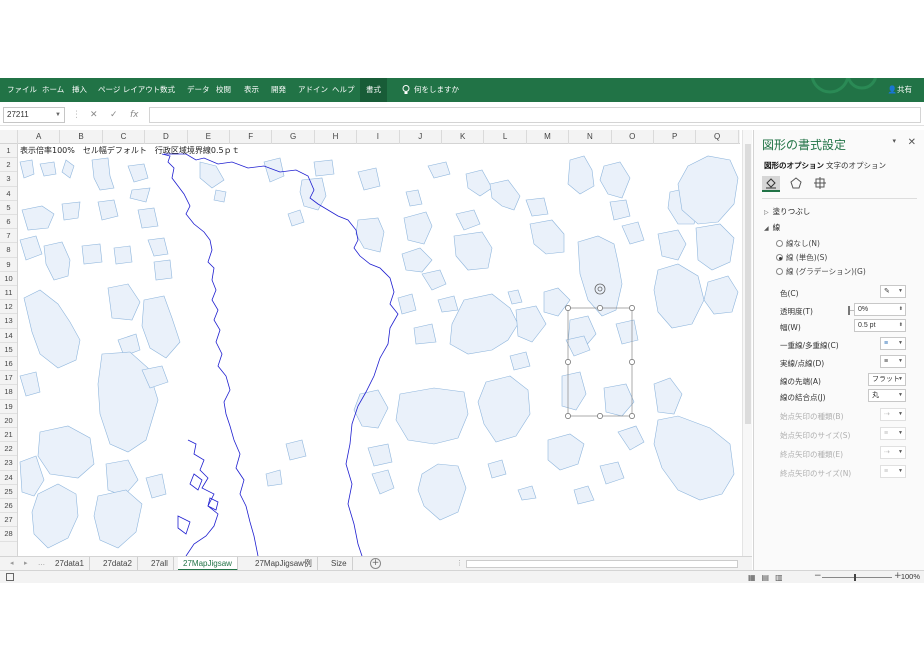  I want to click on size-properties-icon, so click(820, 184).